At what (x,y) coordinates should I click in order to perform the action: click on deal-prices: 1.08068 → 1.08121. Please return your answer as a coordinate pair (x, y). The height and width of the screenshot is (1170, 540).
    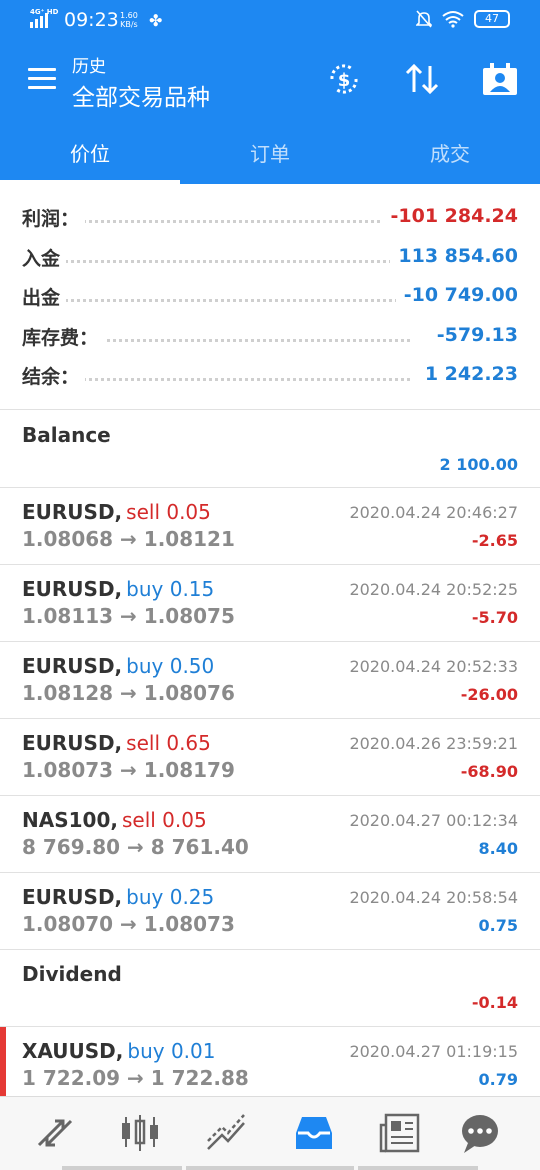
    Looking at the image, I should click on (128, 539).